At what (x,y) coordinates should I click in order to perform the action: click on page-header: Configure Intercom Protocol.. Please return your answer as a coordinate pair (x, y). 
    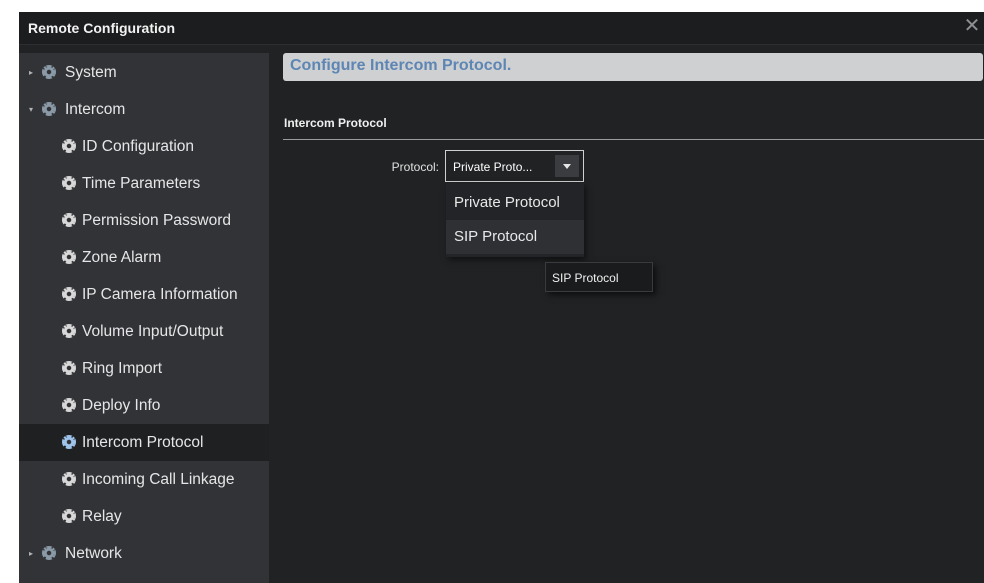
    Looking at the image, I should click on (633, 67).